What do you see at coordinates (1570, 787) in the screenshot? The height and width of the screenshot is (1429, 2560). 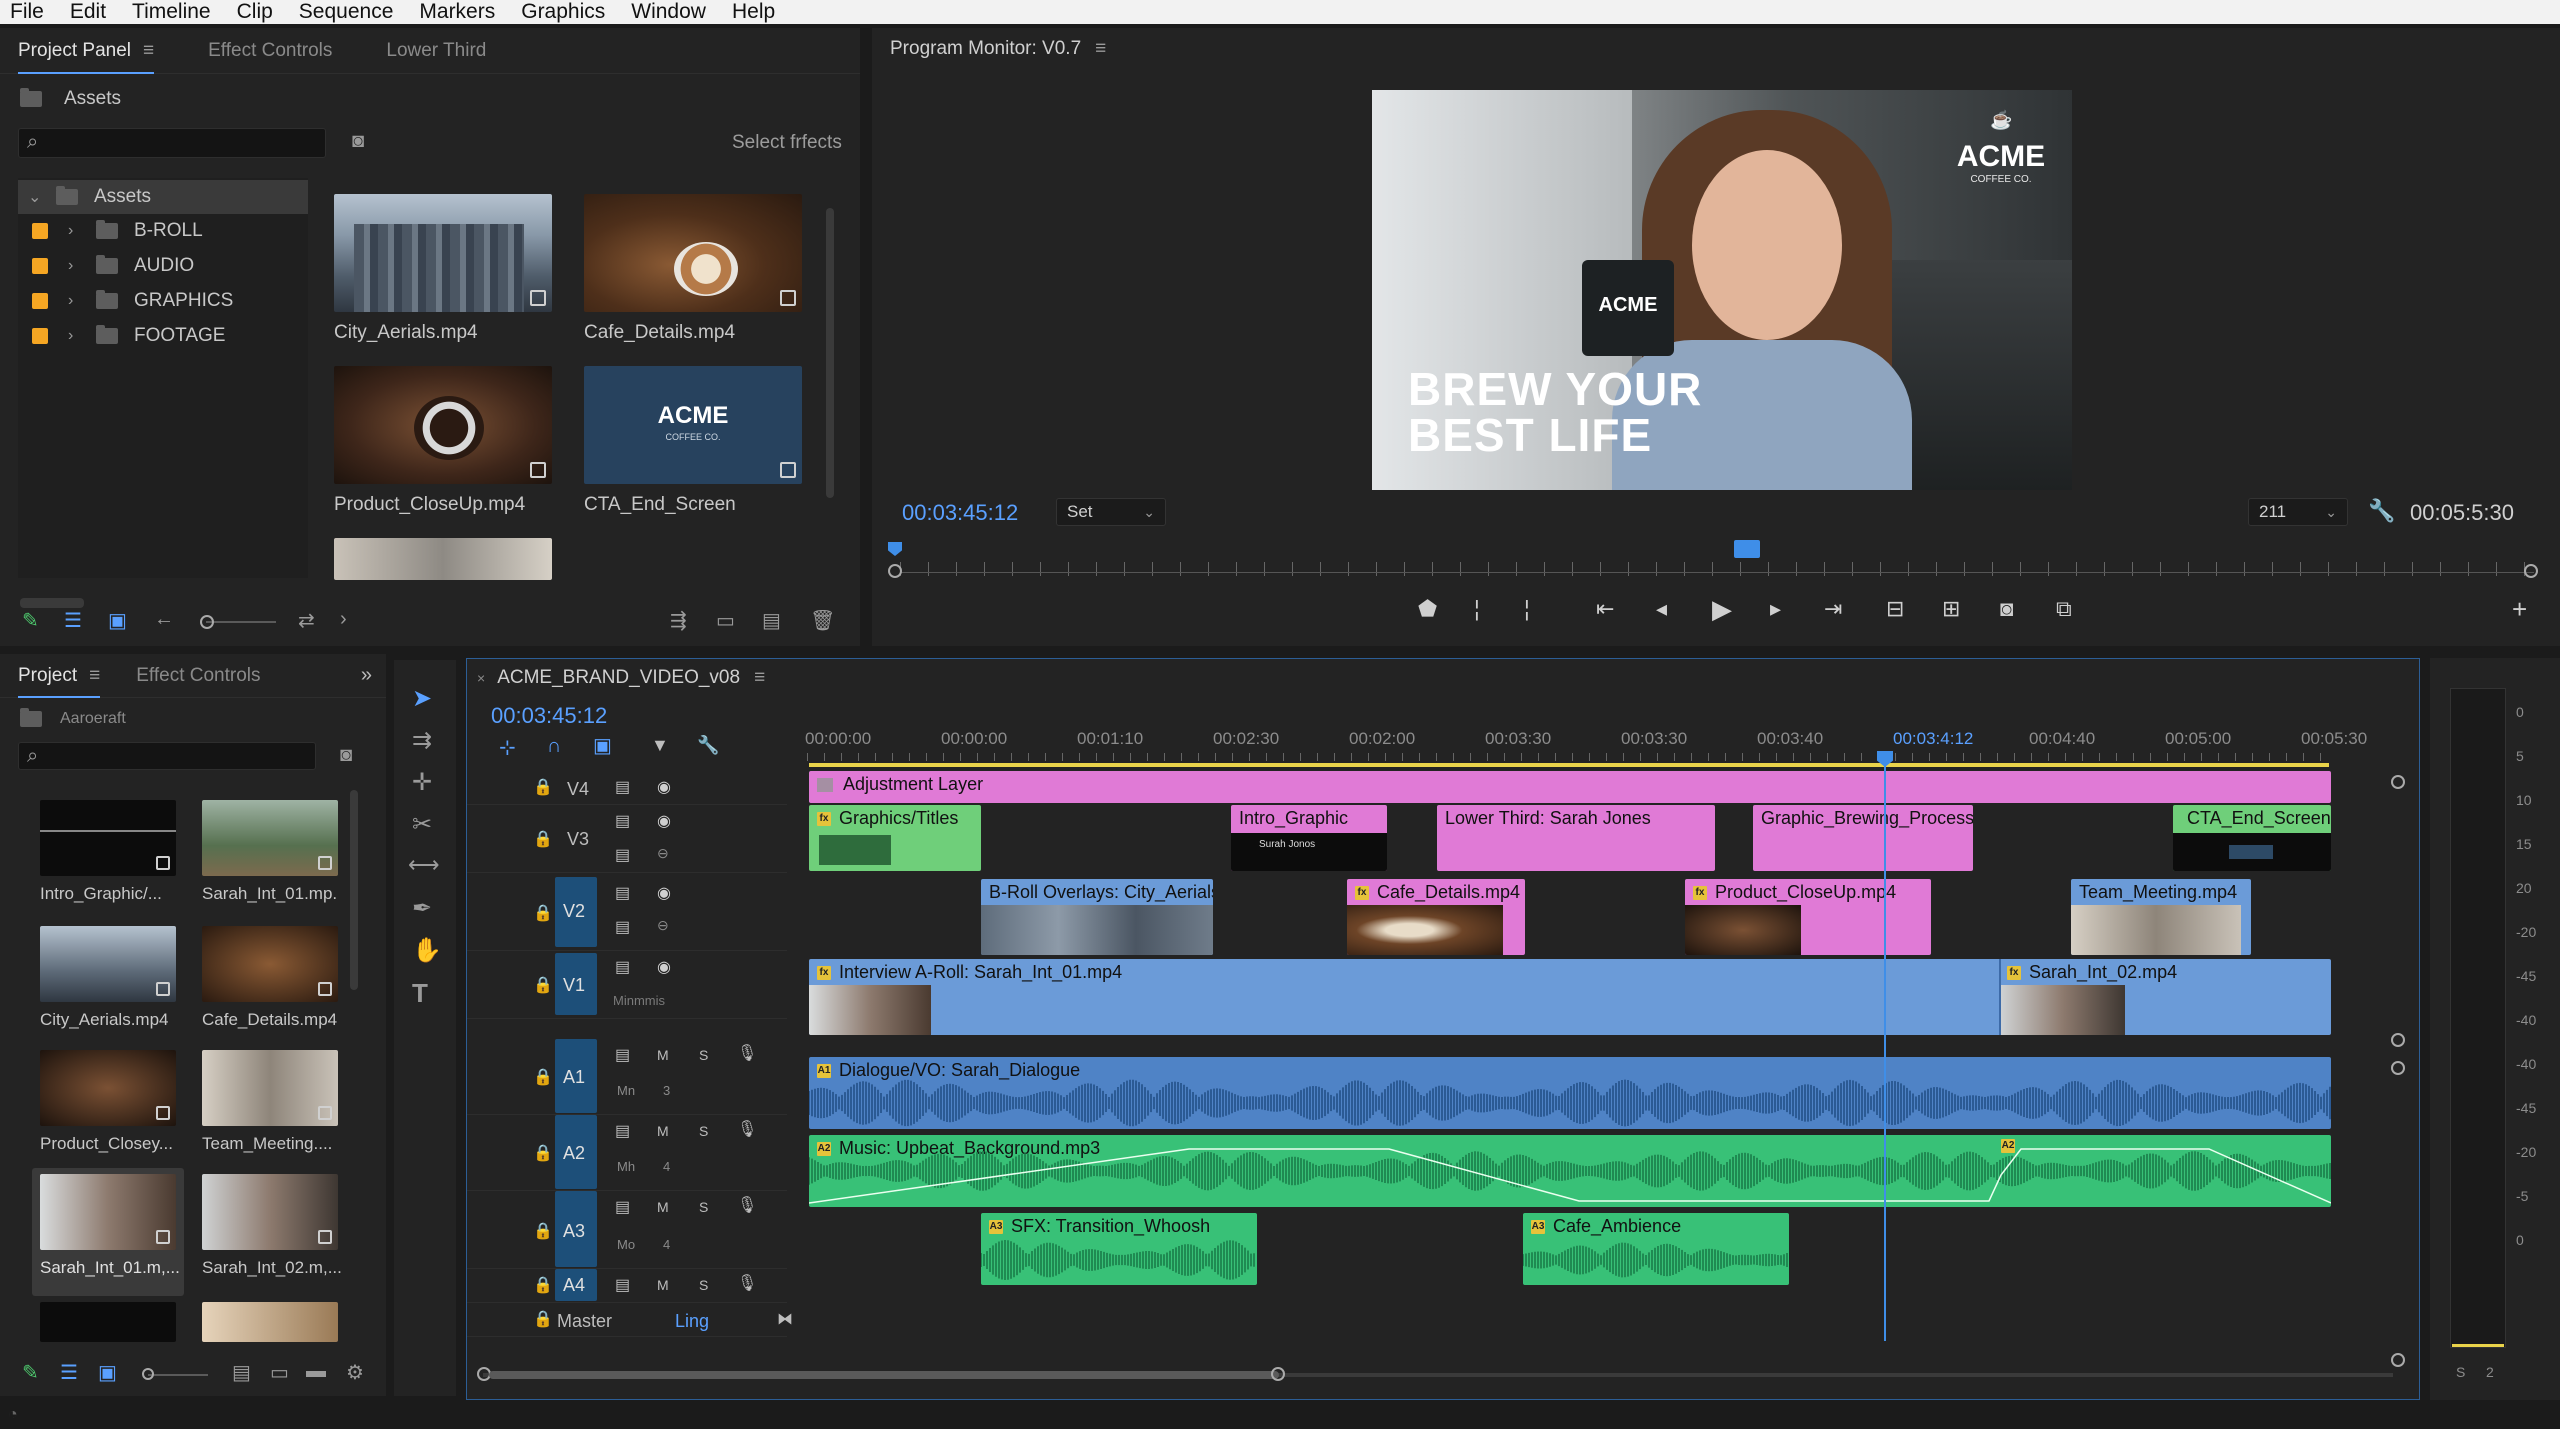 I see `clip-adjustment-layer: Adjustment Layer` at bounding box center [1570, 787].